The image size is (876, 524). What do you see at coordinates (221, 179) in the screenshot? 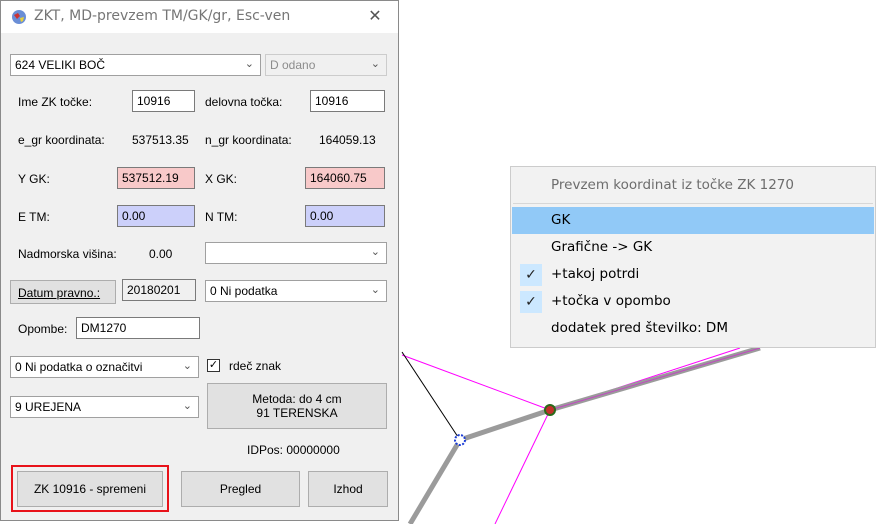
I see `xgk-label: X GK:` at bounding box center [221, 179].